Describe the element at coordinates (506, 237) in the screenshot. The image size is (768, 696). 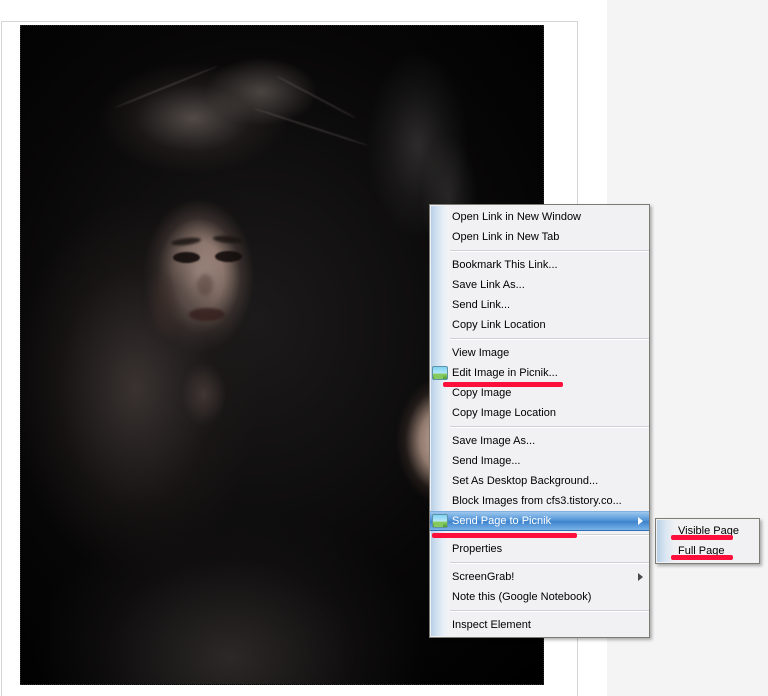
I see `menu-item-label: Open Link in New Tab` at that location.